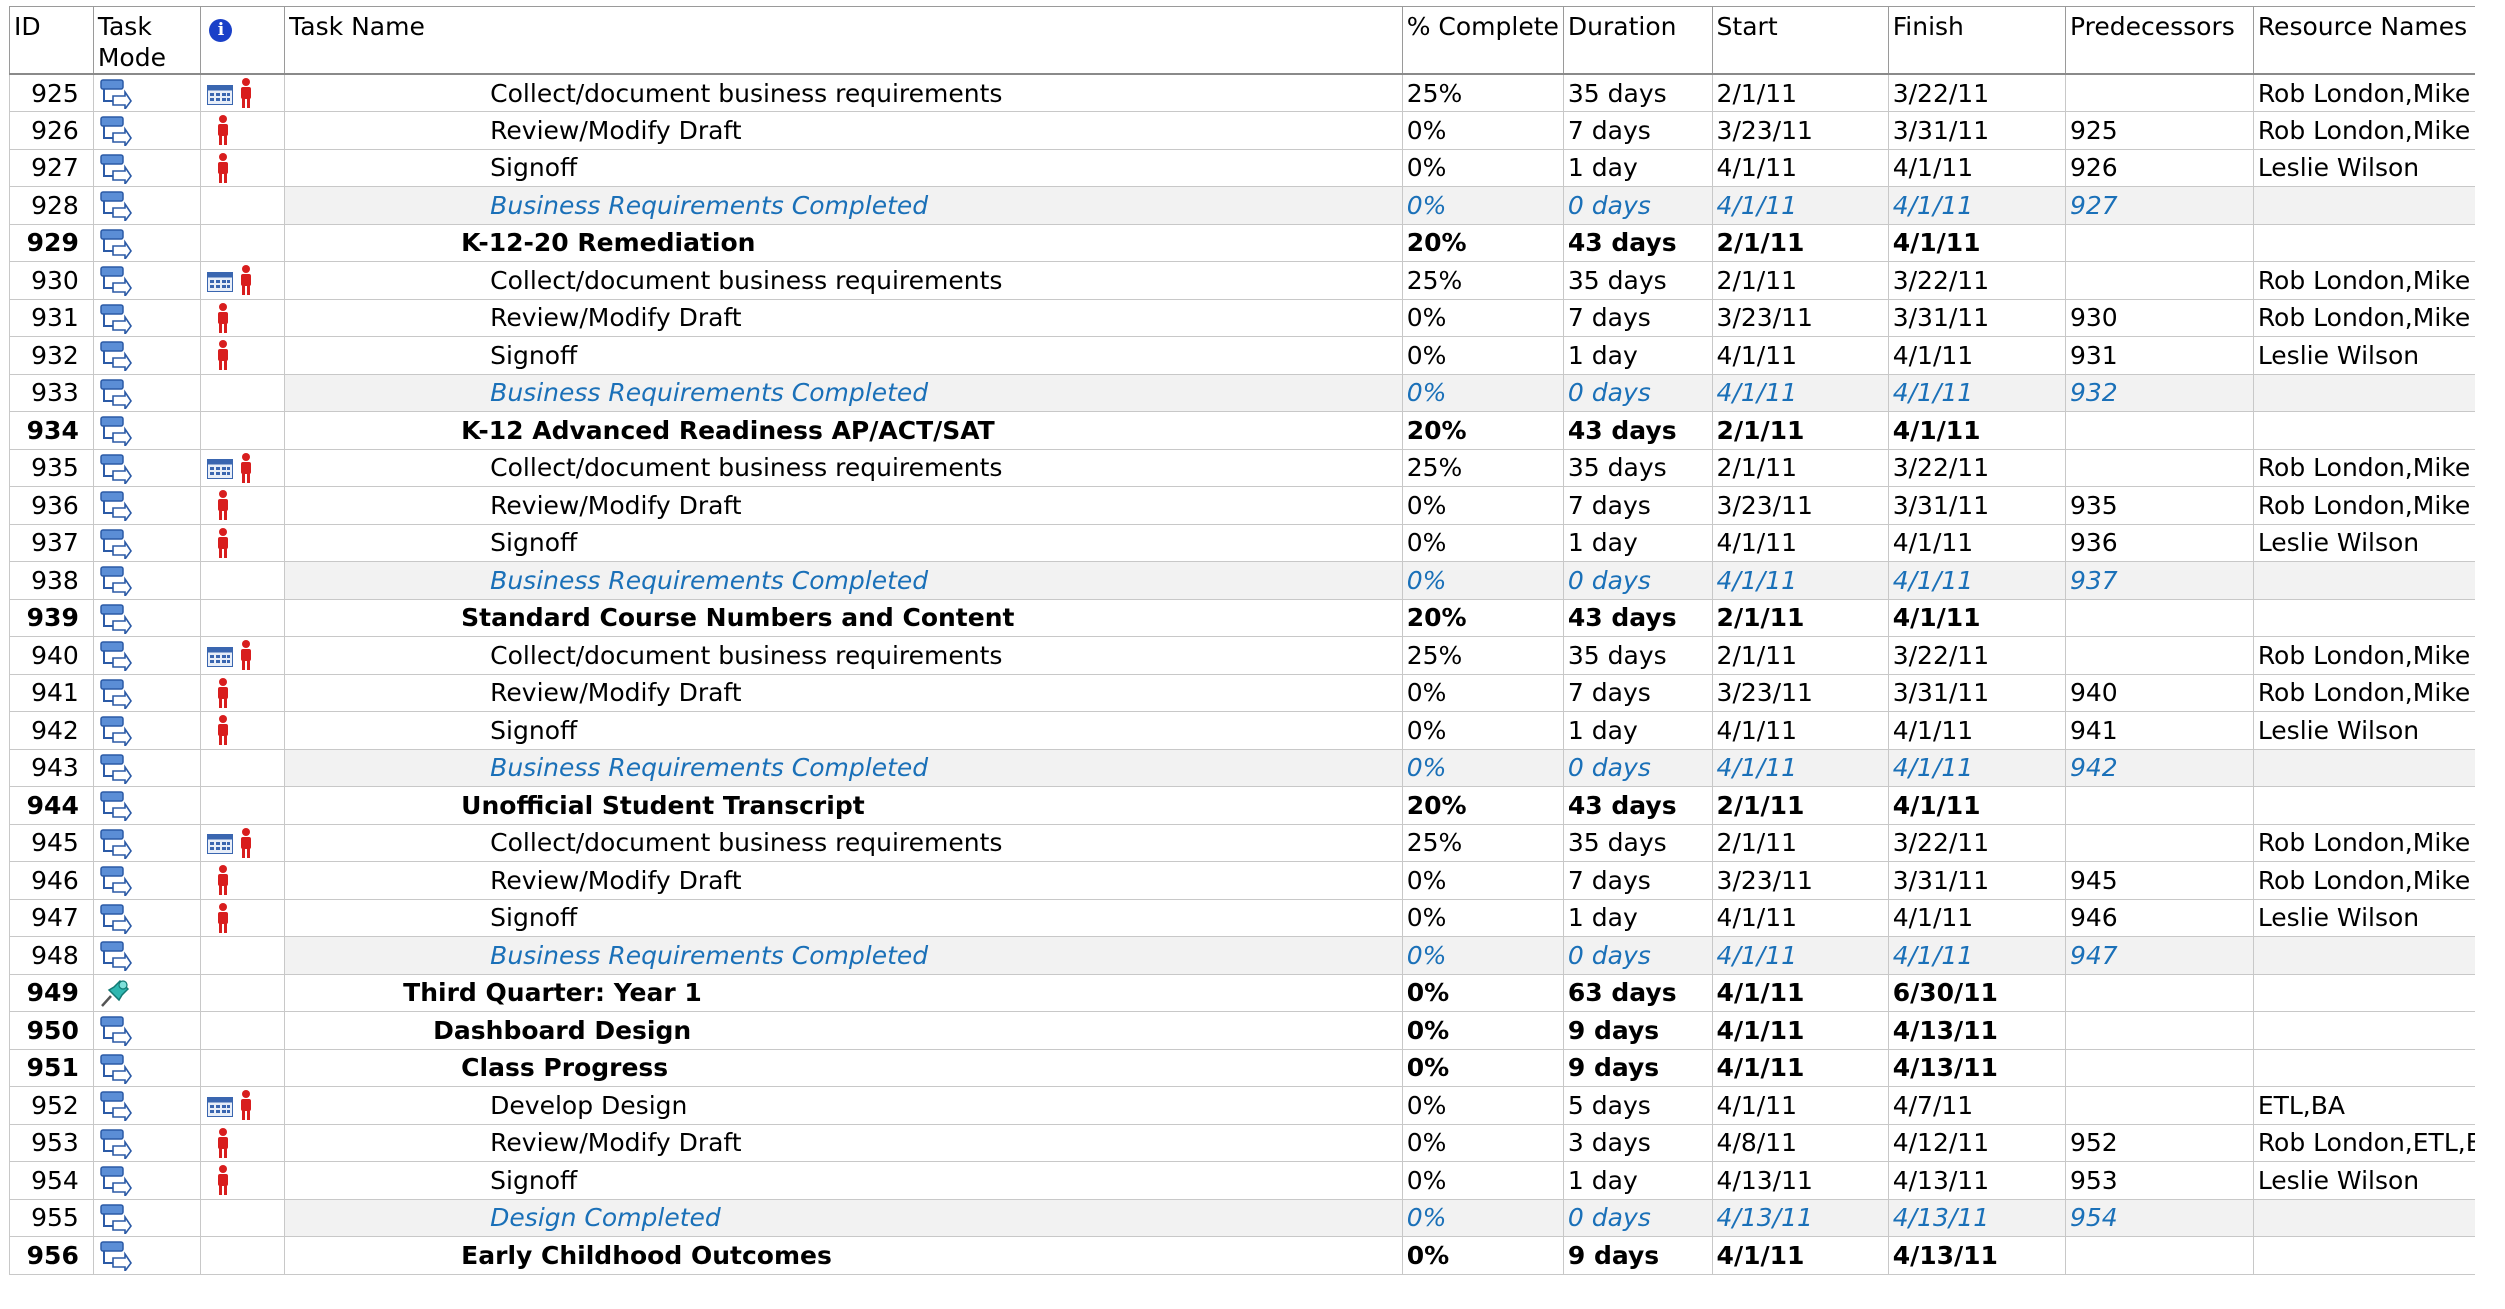  Describe the element at coordinates (1976, 40) in the screenshot. I see `column-header-finish: Finish` at that location.